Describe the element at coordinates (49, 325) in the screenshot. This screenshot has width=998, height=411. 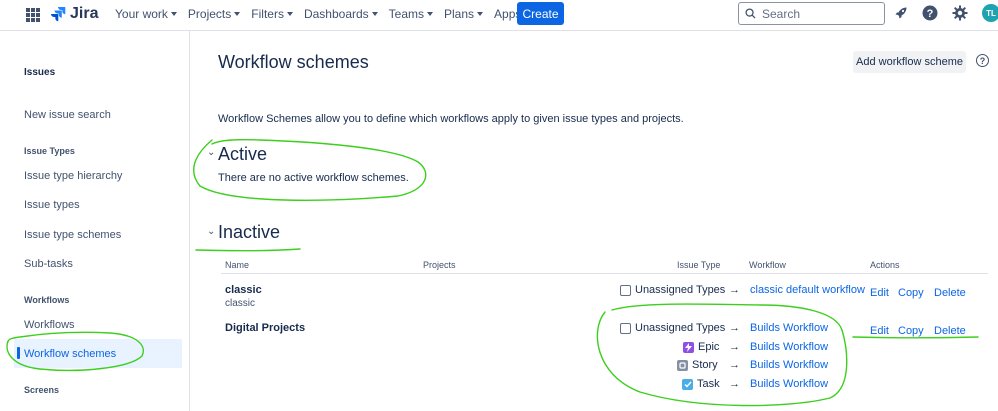
I see `sidebar-item-workflows: Workflows` at that location.